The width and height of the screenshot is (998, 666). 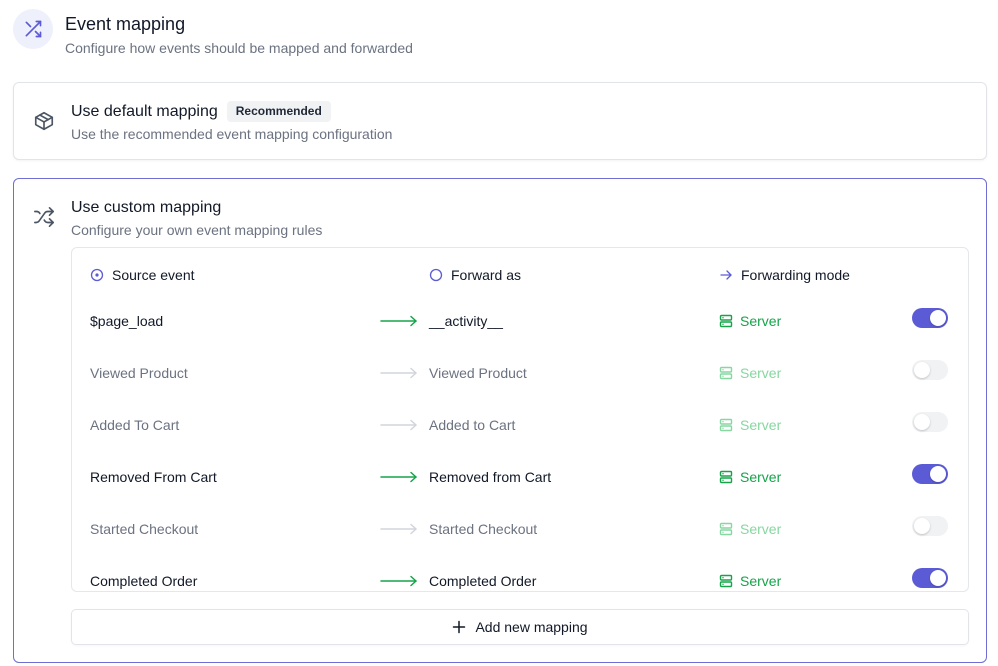 What do you see at coordinates (153, 477) in the screenshot?
I see `source-event: Removed From Cart` at bounding box center [153, 477].